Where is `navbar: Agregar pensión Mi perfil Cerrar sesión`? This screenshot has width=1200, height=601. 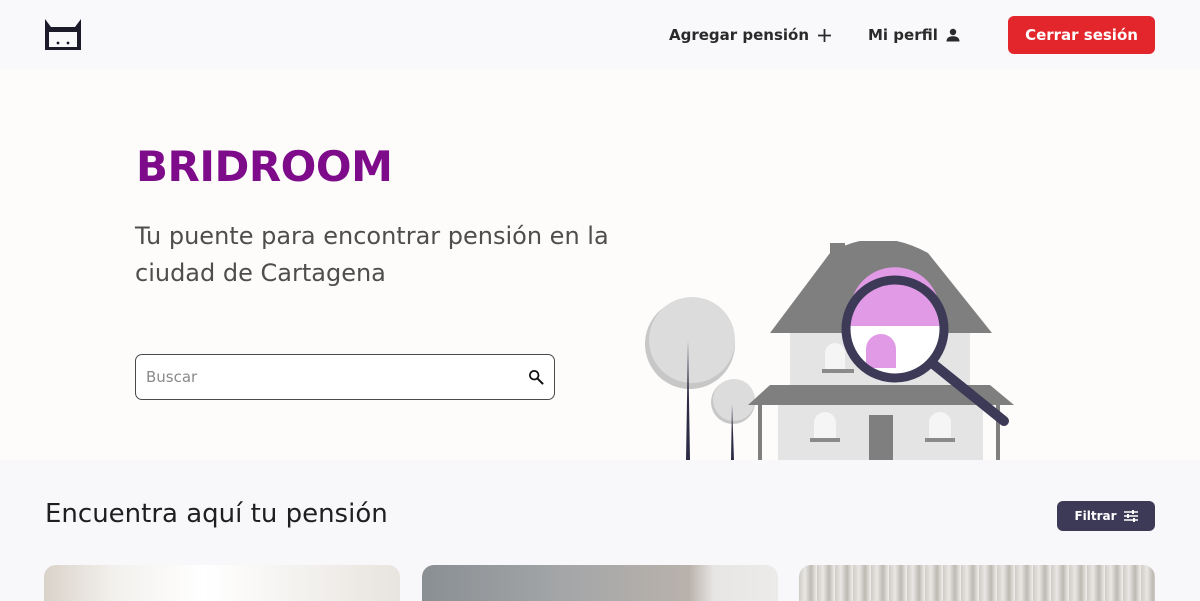 navbar: Agregar pensión Mi perfil Cerrar sesión is located at coordinates (600, 34).